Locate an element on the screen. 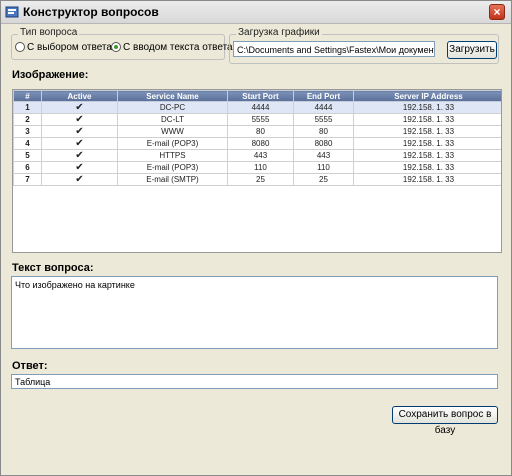 Image resolution: width=512 pixels, height=476 pixels. column-header: # is located at coordinates (27, 96).